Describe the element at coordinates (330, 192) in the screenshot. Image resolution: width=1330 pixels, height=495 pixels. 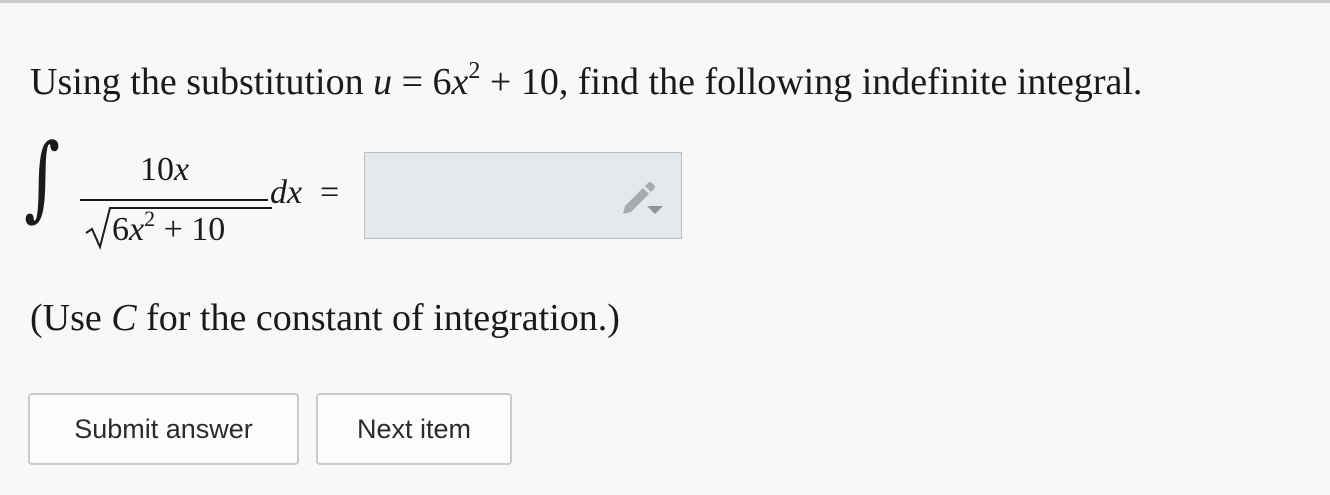
I see `equals-sign: =` at that location.